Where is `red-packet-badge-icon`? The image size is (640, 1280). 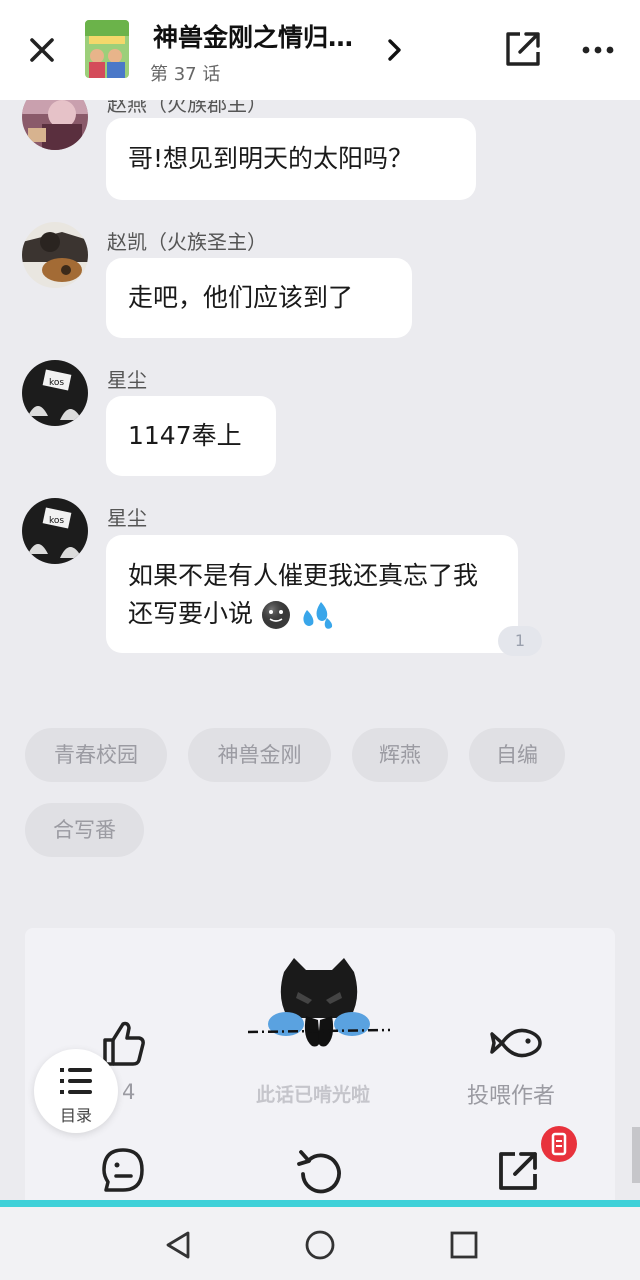
red-packet-badge-icon is located at coordinates (559, 1144).